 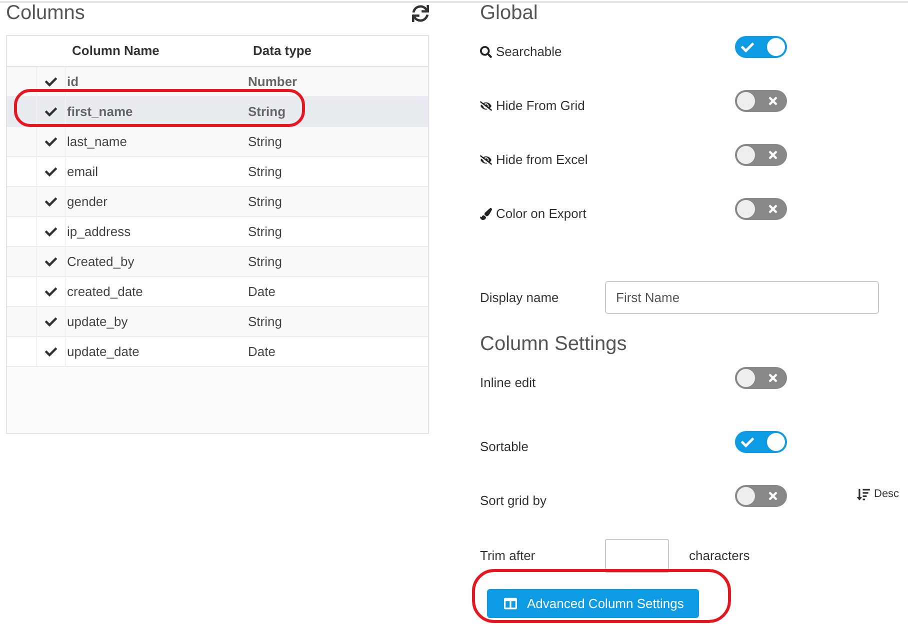 What do you see at coordinates (217, 322) in the screenshot?
I see `table-row: update_by String` at bounding box center [217, 322].